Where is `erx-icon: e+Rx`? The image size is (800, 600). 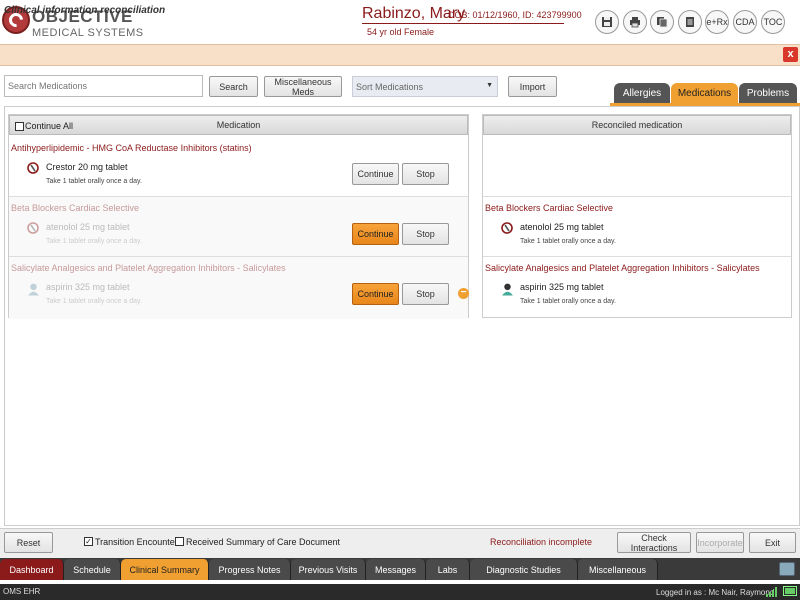 erx-icon: e+Rx is located at coordinates (717, 22).